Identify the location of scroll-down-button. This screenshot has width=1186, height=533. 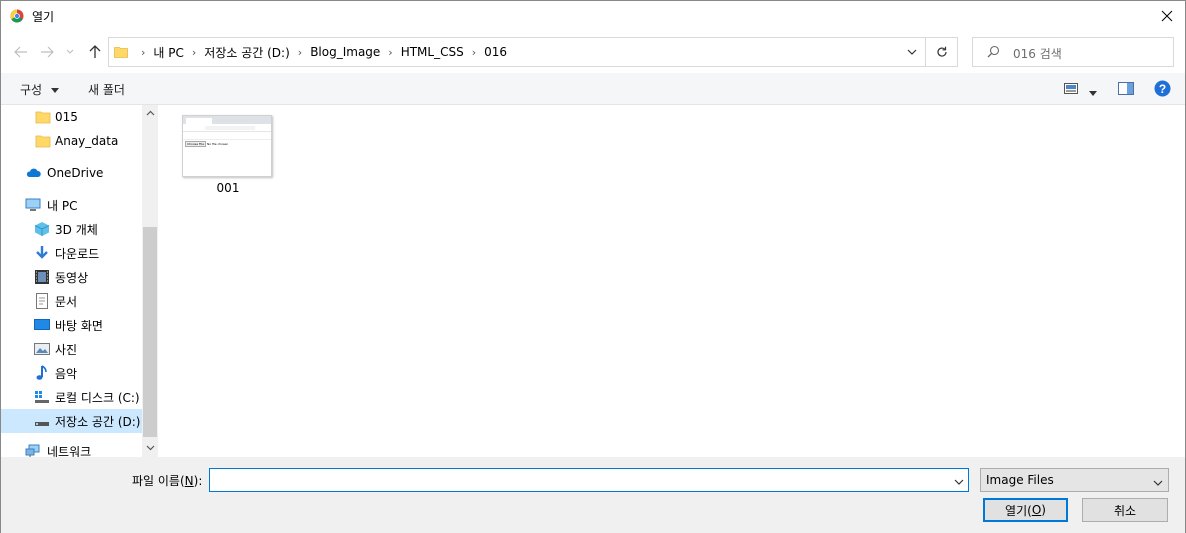
(150, 449).